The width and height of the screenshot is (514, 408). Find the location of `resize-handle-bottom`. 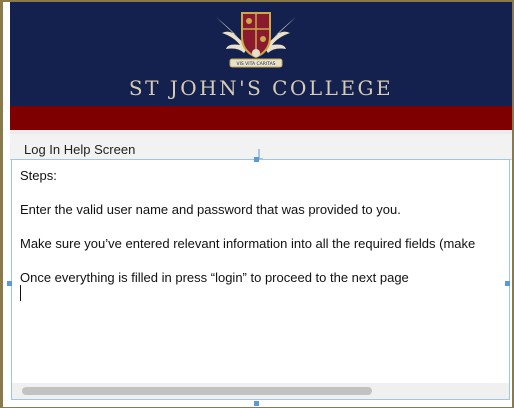

resize-handle-bottom is located at coordinates (256, 403).